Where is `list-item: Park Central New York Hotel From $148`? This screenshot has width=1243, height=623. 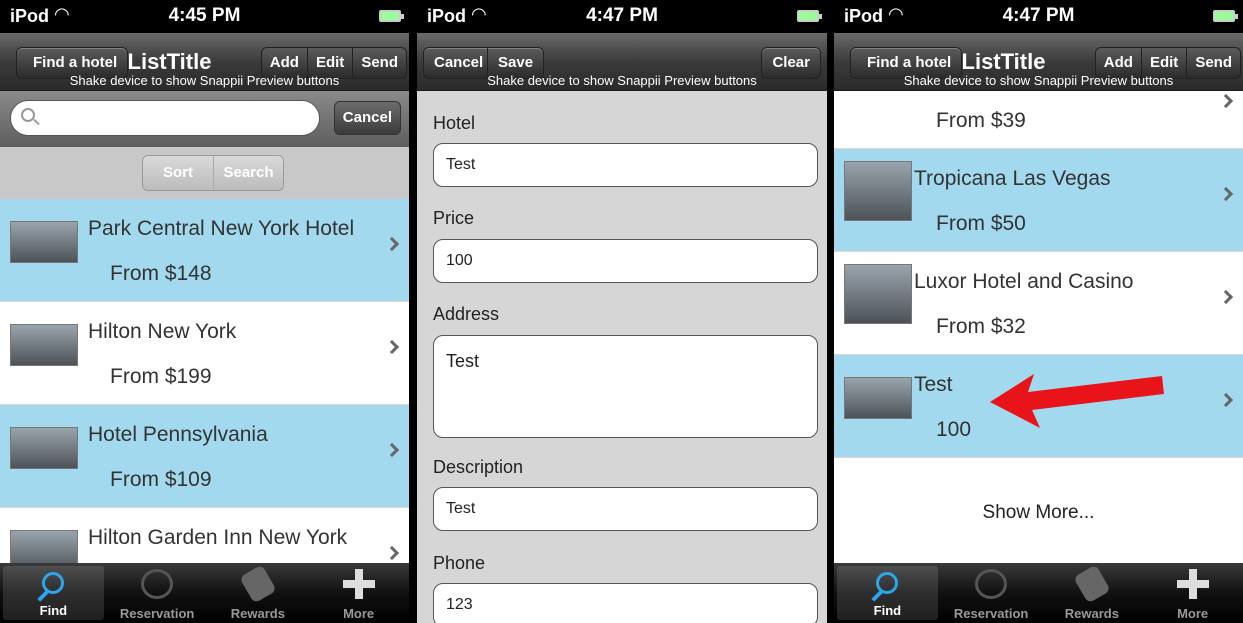
list-item: Park Central New York Hotel From $148 is located at coordinates (204, 250).